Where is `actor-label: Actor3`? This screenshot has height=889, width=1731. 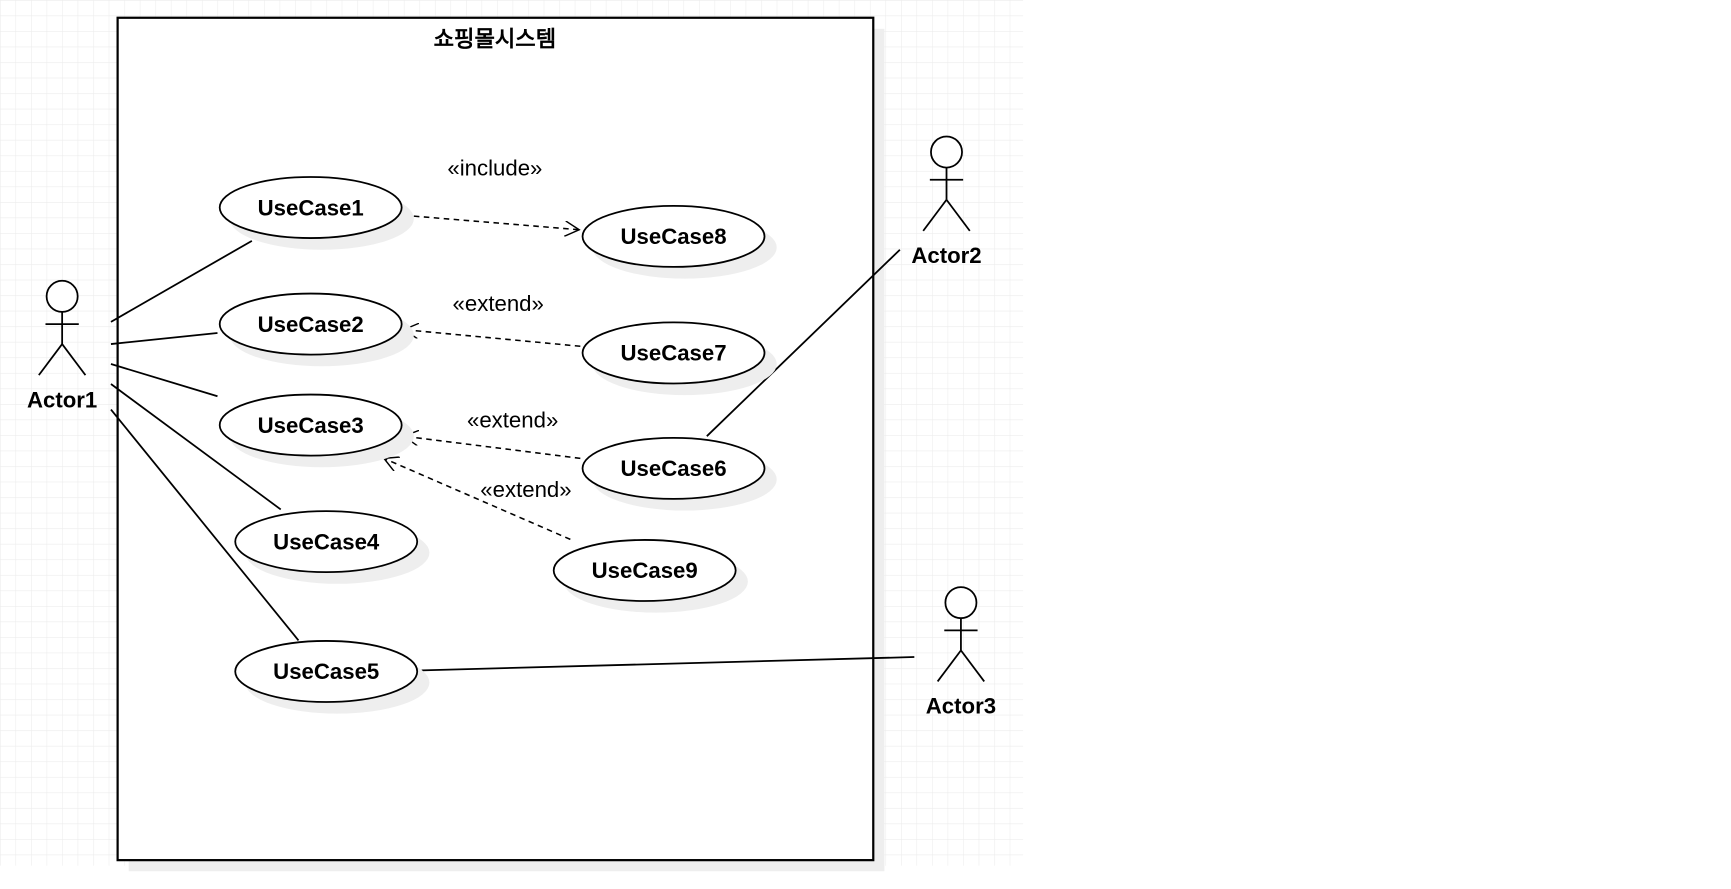 actor-label: Actor3 is located at coordinates (961, 706).